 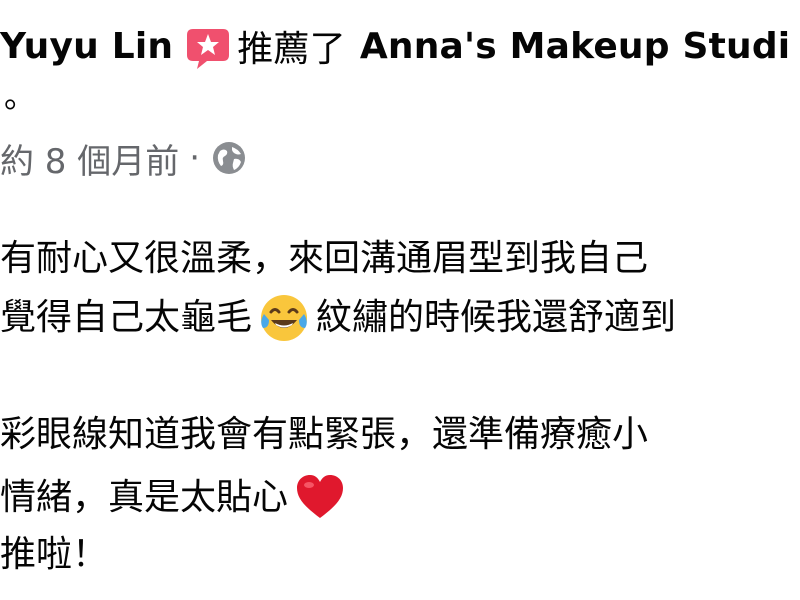 What do you see at coordinates (20, 96) in the screenshot?
I see `header-period: 。` at bounding box center [20, 96].